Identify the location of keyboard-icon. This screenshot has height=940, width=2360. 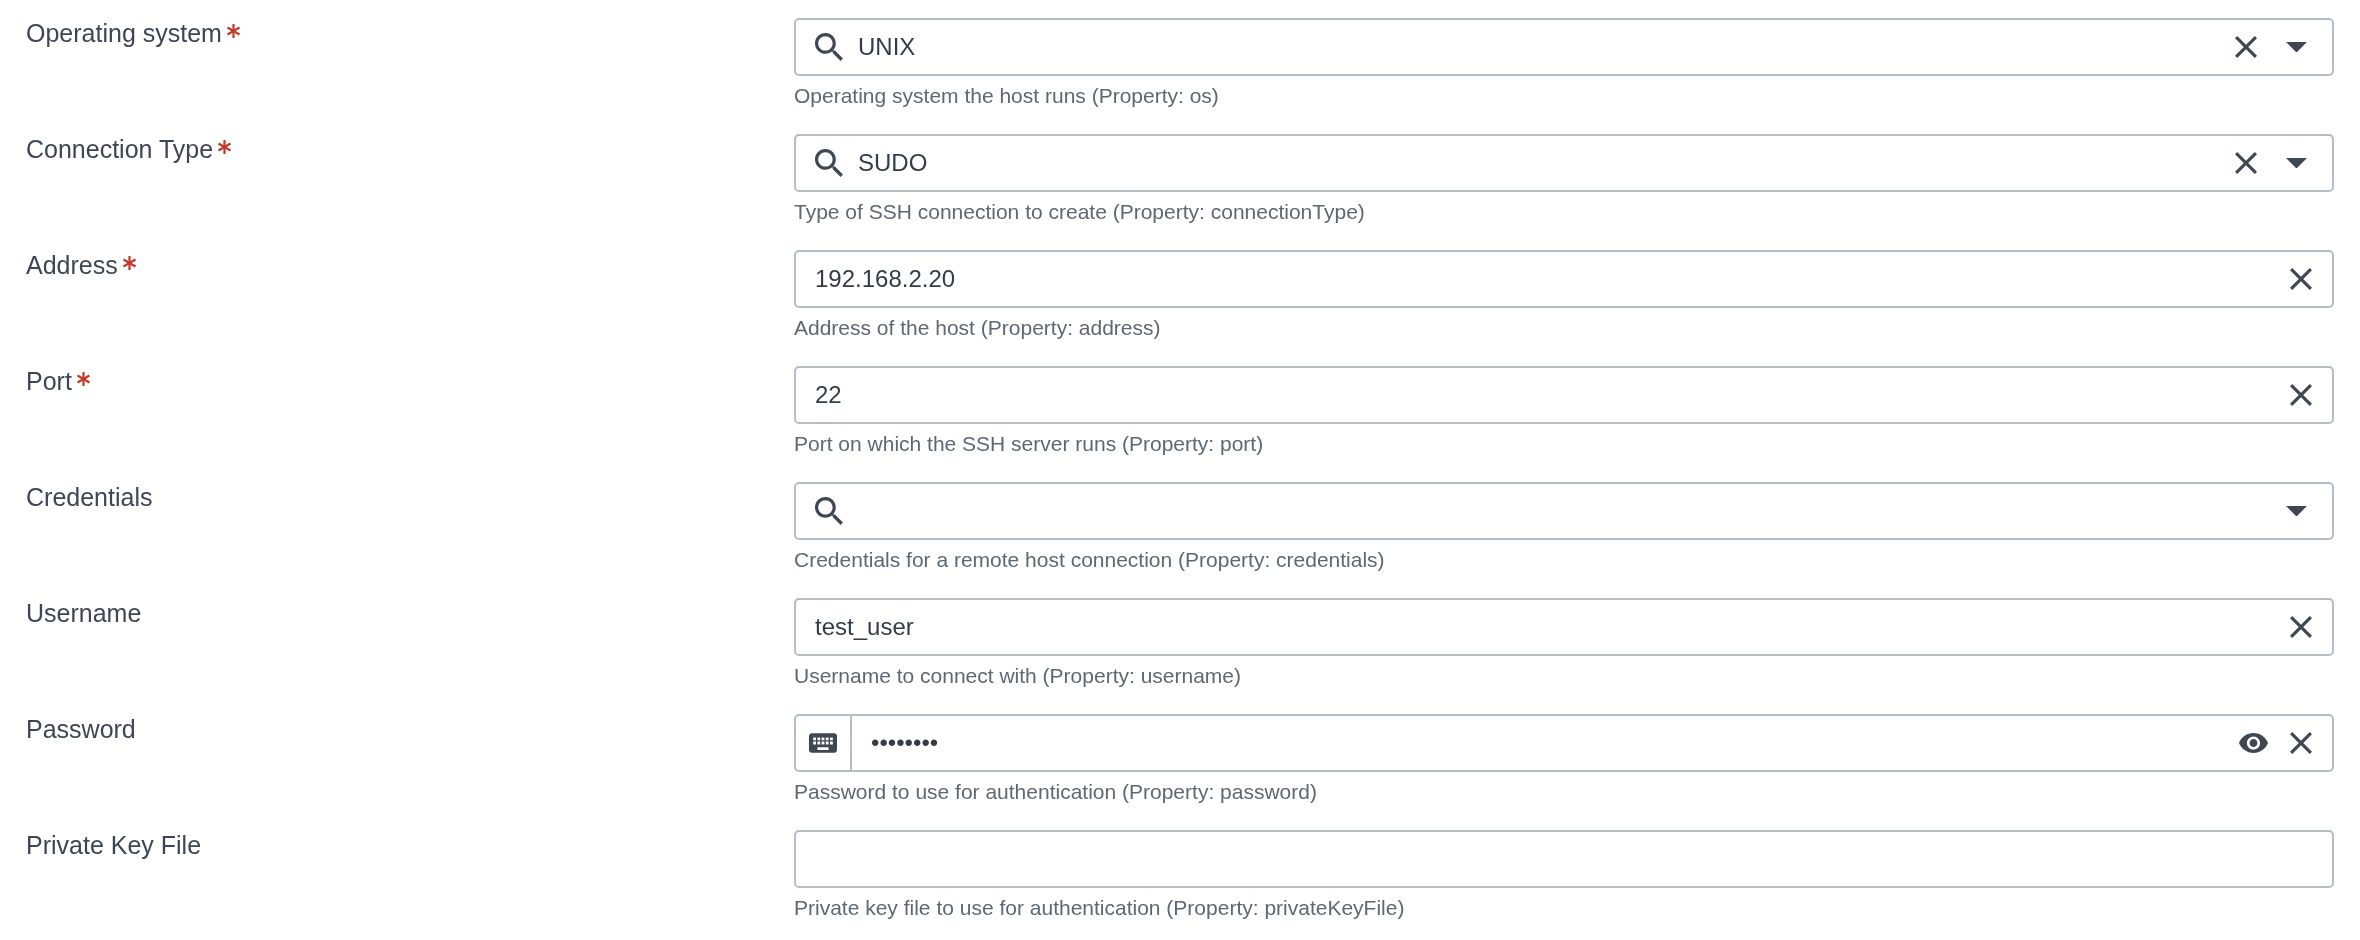
(823, 743).